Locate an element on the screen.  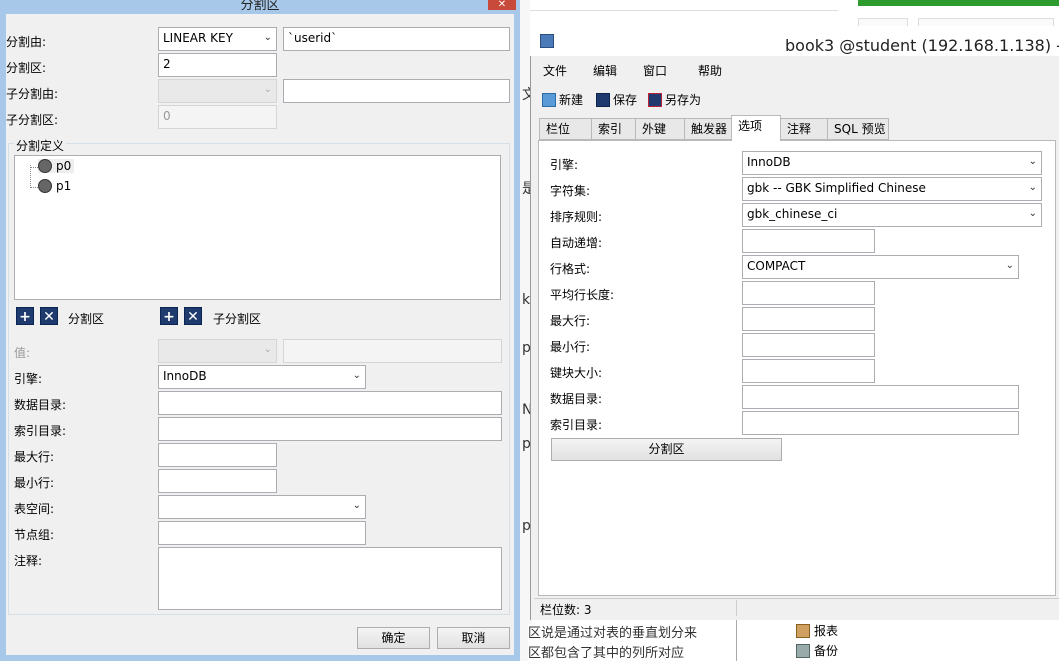
comment-textarea is located at coordinates (330, 578).